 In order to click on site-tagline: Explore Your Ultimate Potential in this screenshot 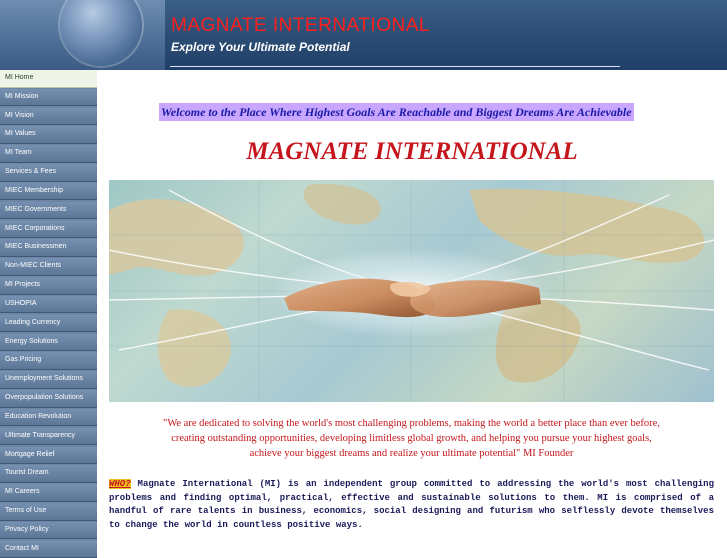, I will do `click(260, 47)`.